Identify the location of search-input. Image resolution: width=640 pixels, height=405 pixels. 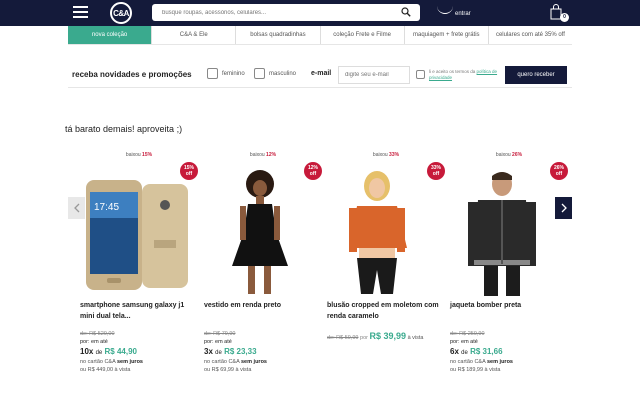
(276, 12).